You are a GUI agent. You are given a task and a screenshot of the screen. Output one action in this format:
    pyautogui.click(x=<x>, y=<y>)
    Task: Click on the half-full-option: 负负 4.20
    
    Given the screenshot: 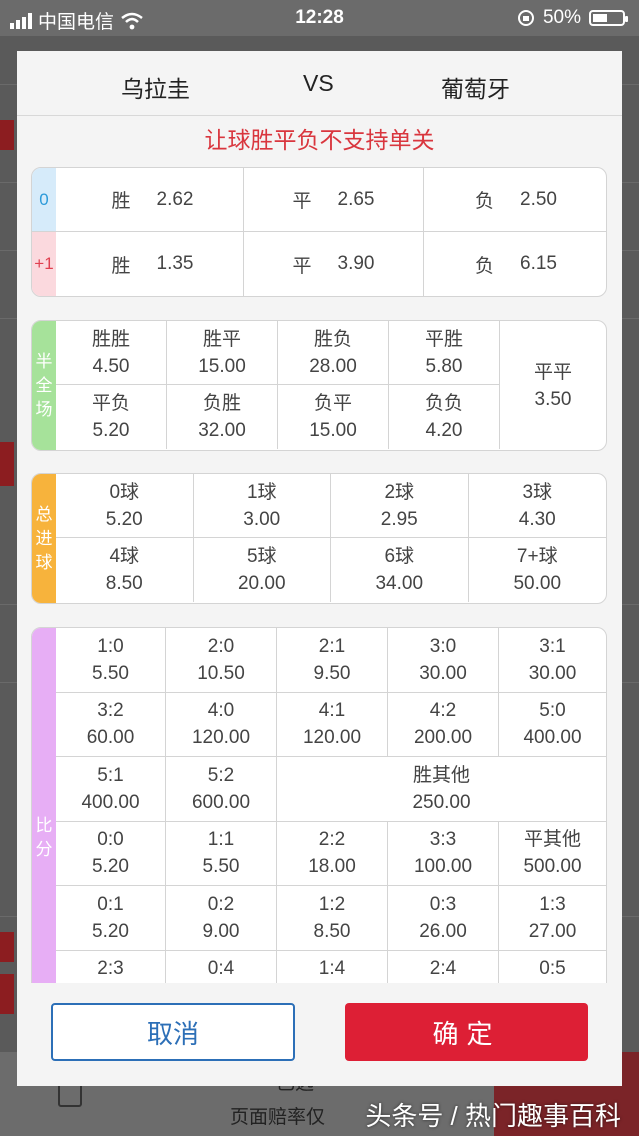 What is the action you would take?
    pyautogui.click(x=444, y=417)
    